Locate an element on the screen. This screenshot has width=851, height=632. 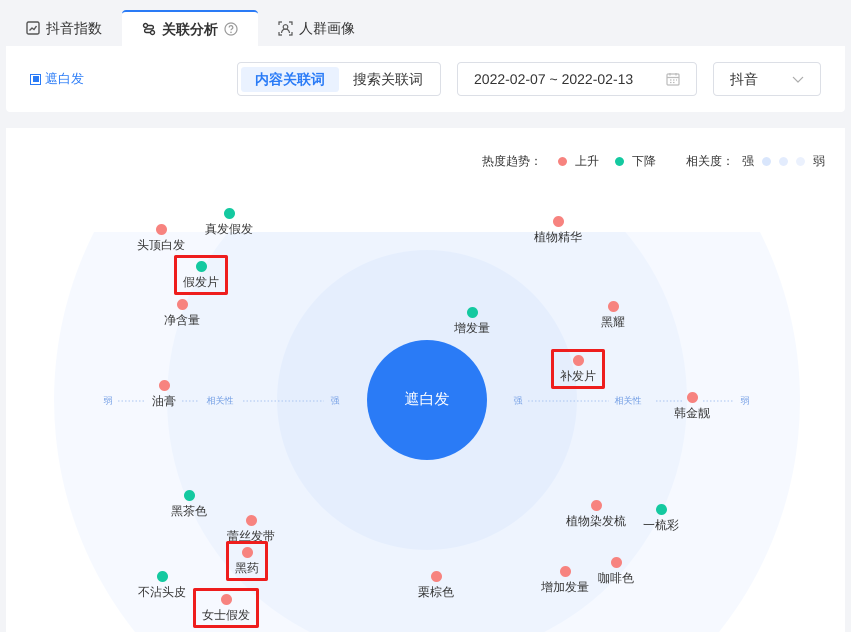
keyword-label: 假发片 is located at coordinates (201, 281).